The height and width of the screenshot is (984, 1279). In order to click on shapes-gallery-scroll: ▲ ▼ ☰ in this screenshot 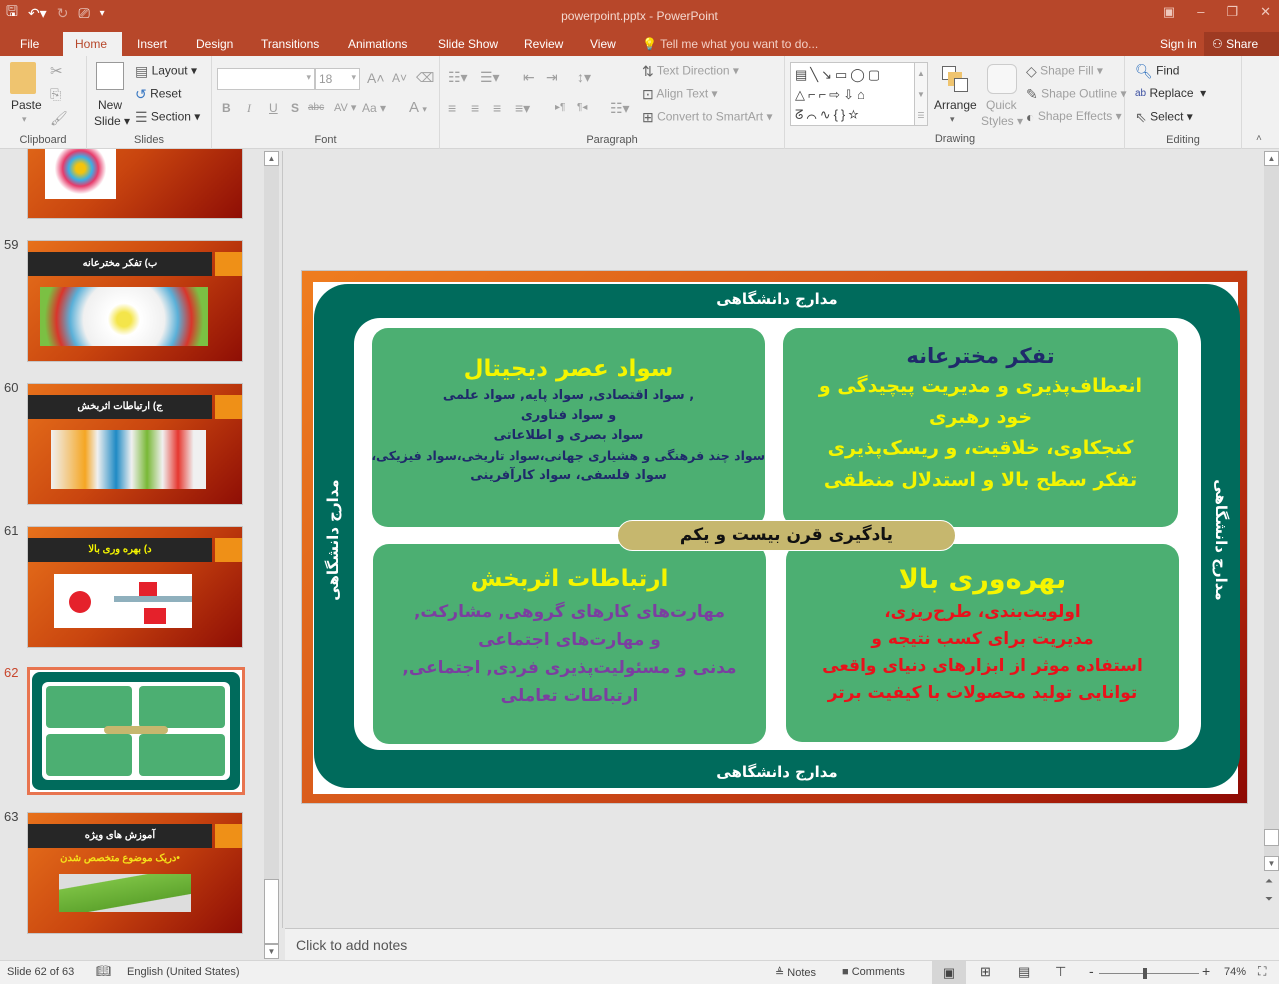, I will do `click(921, 94)`.